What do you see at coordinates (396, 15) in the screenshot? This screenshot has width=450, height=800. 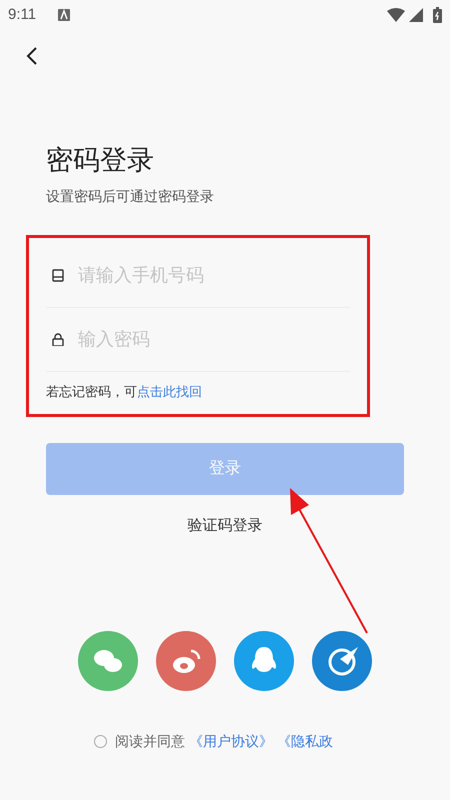 I see `wifi-icon` at bounding box center [396, 15].